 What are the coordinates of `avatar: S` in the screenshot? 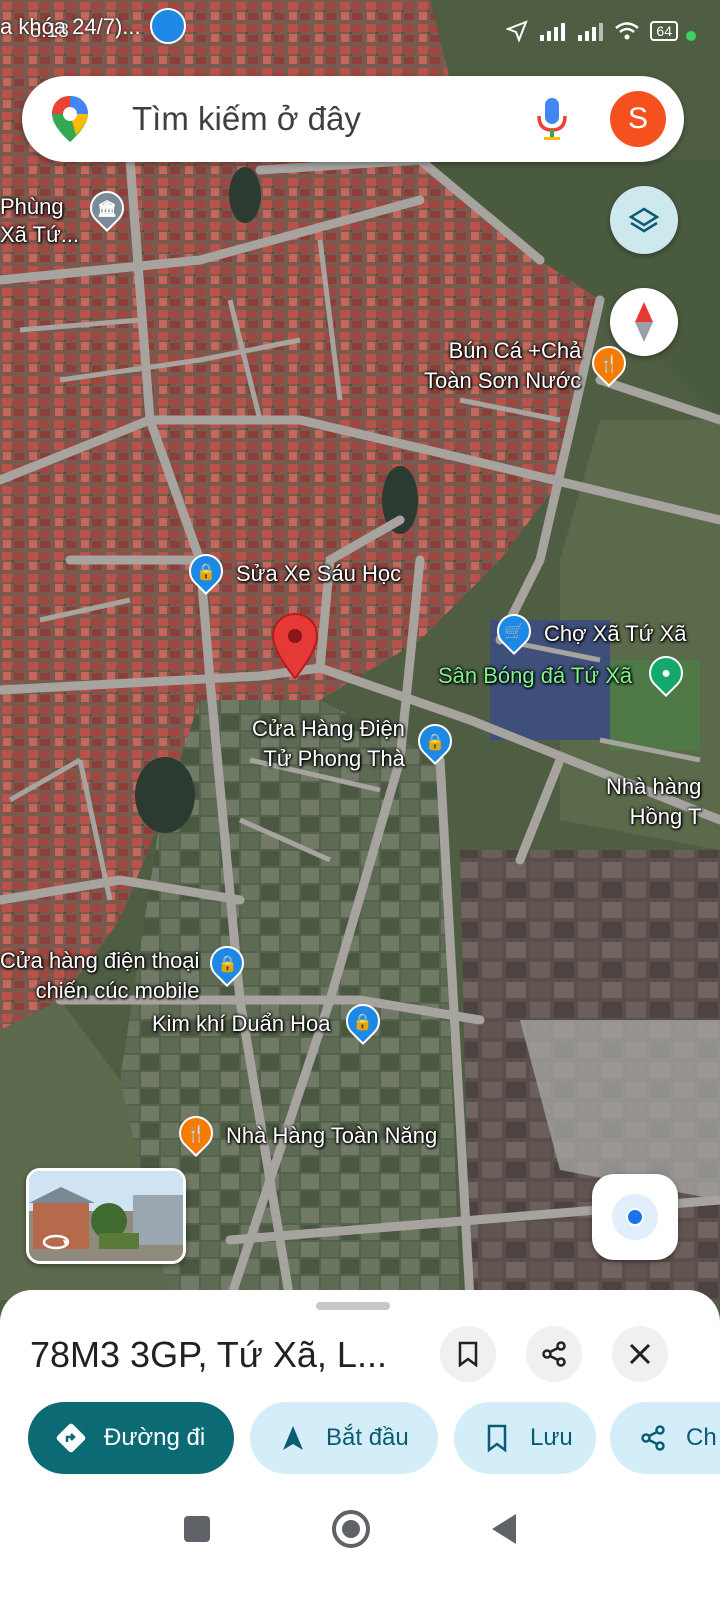 It's located at (638, 119).